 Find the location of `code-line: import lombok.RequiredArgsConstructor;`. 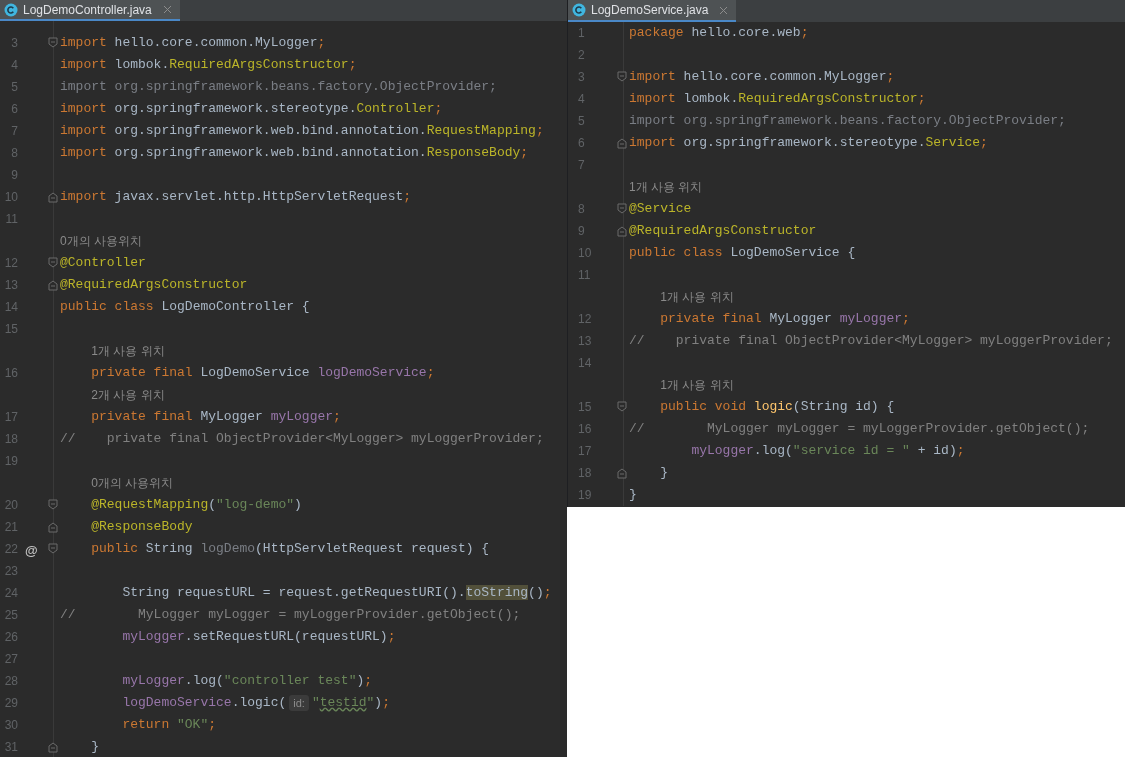

code-line: import lombok.RequiredArgsConstructor; is located at coordinates (777, 99).